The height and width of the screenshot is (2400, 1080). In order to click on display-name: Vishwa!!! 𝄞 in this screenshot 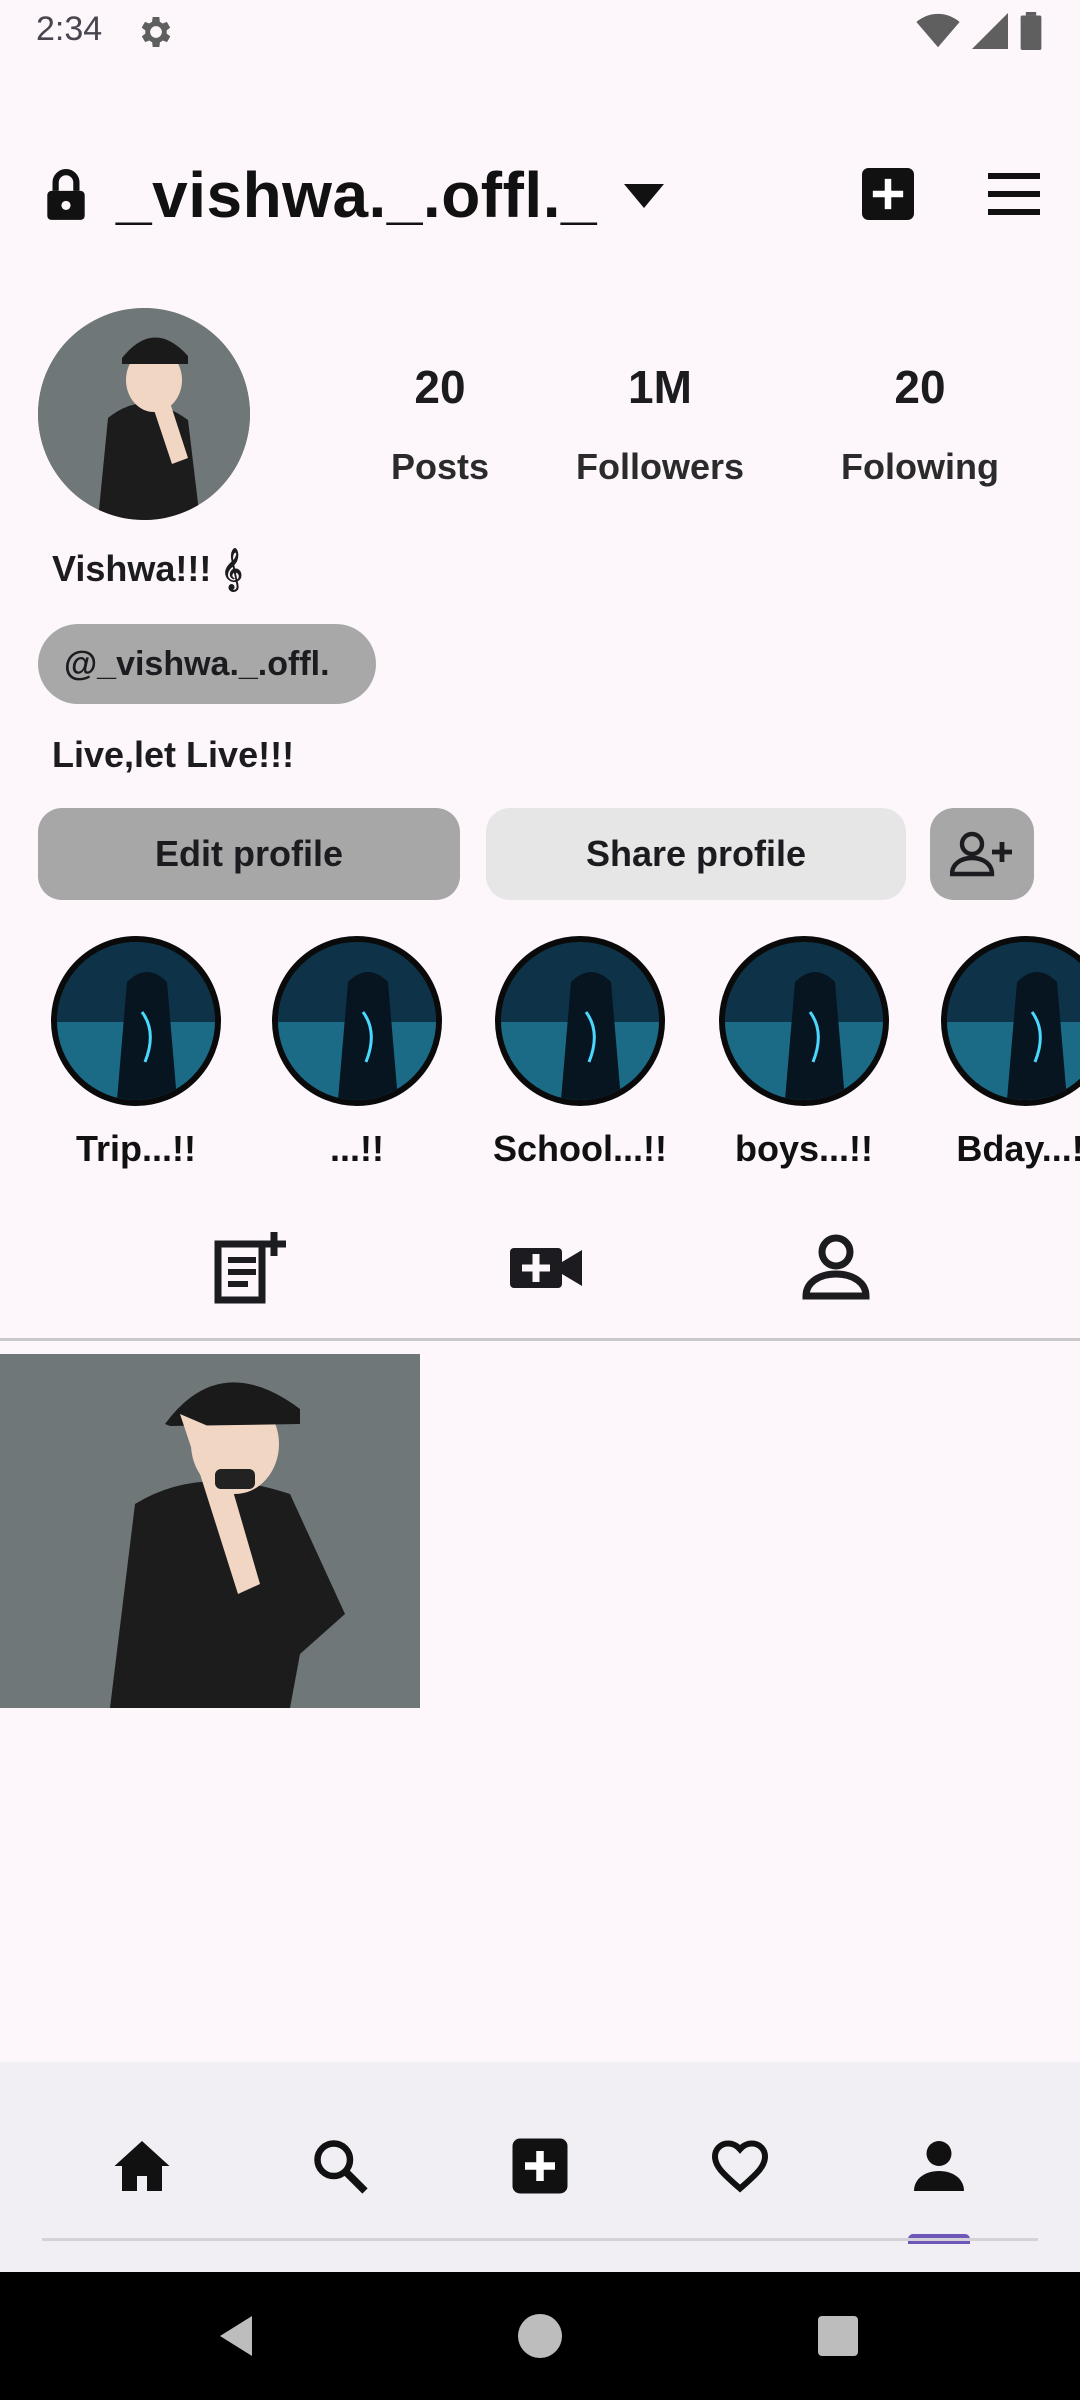, I will do `click(147, 568)`.